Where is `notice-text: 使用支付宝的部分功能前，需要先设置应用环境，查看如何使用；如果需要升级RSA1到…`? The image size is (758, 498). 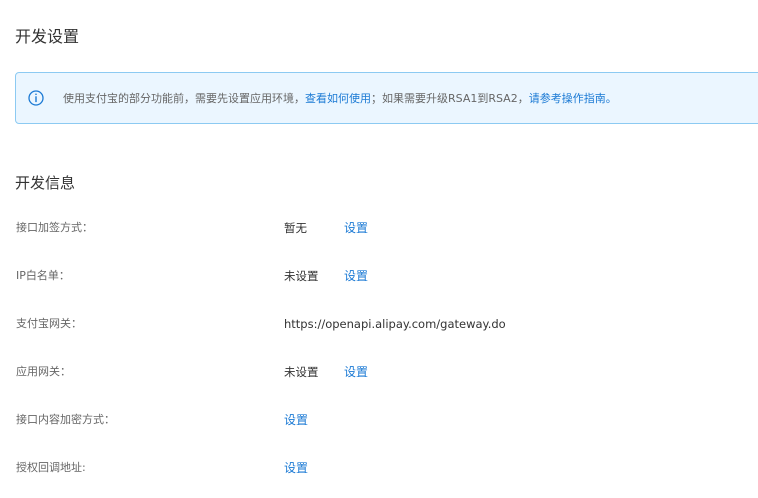
notice-text: 使用支付宝的部分功能前，需要先设置应用环境，查看如何使用；如果需要升级RSA1到… is located at coordinates (340, 99).